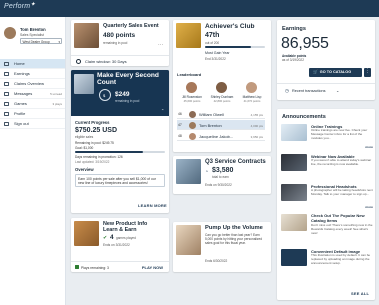  What do you see at coordinates (252, 101) in the screenshot?
I see `podium-points: 41,670 points` at bounding box center [252, 101].